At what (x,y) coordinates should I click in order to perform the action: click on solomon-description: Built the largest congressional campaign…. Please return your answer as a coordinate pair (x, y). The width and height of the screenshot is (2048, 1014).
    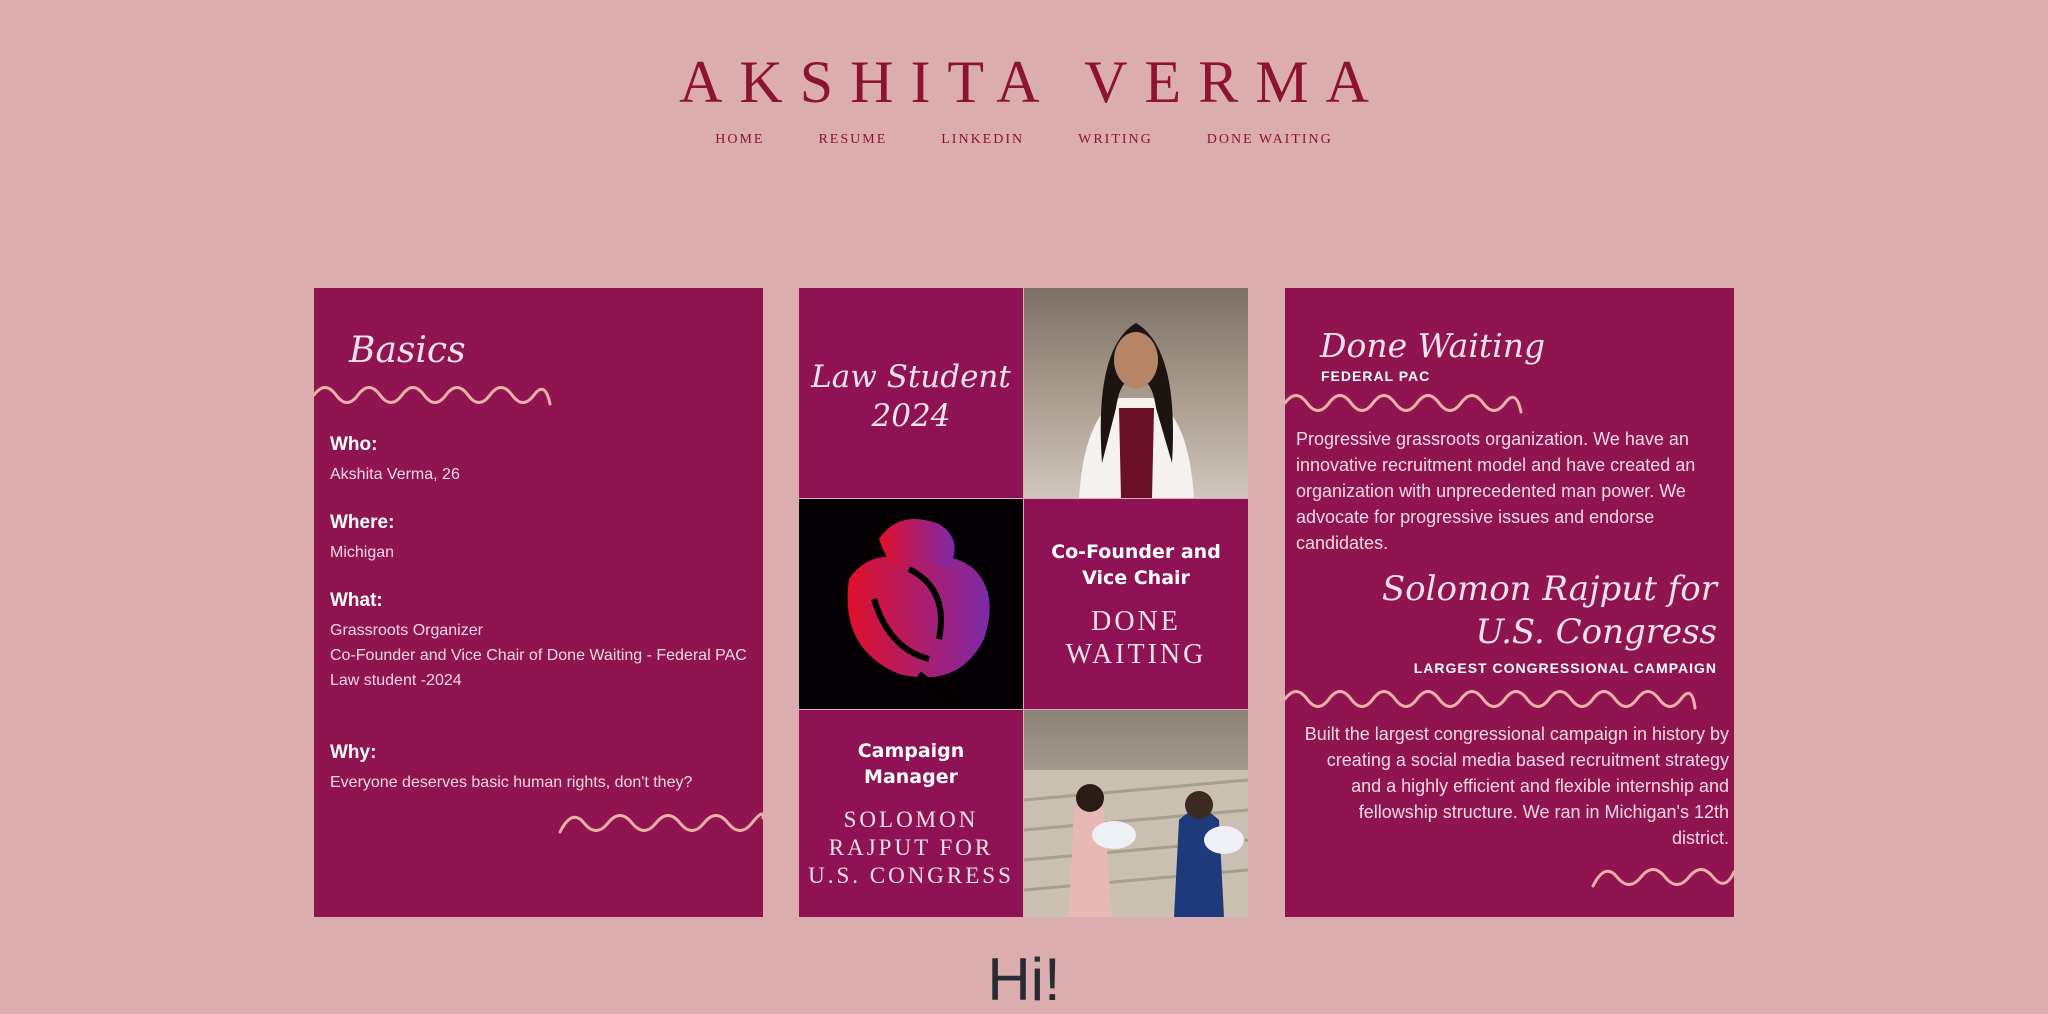
    Looking at the image, I should click on (1516, 786).